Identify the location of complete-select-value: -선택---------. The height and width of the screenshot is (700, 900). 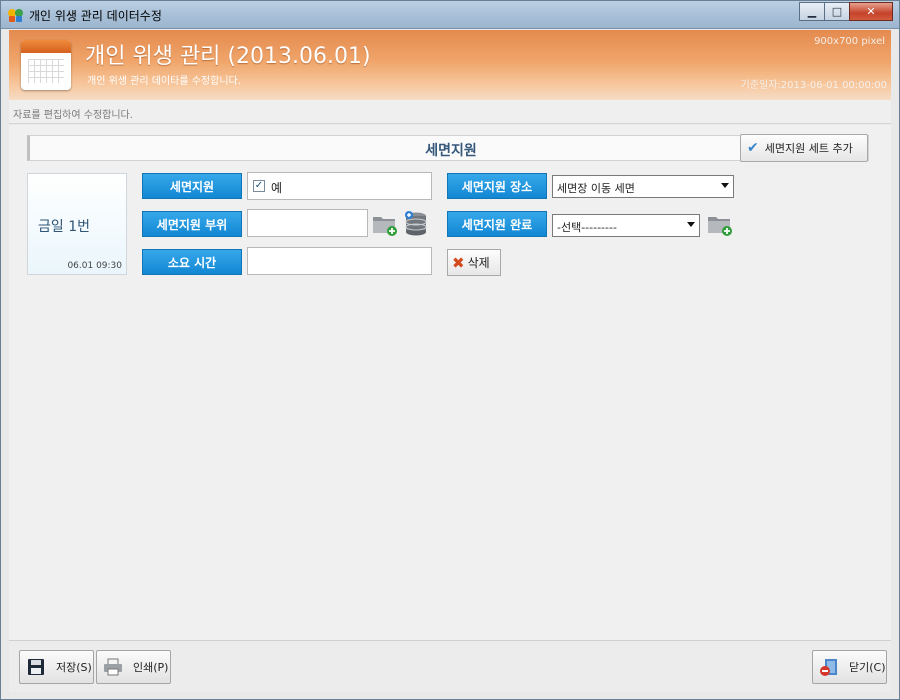
(587, 227).